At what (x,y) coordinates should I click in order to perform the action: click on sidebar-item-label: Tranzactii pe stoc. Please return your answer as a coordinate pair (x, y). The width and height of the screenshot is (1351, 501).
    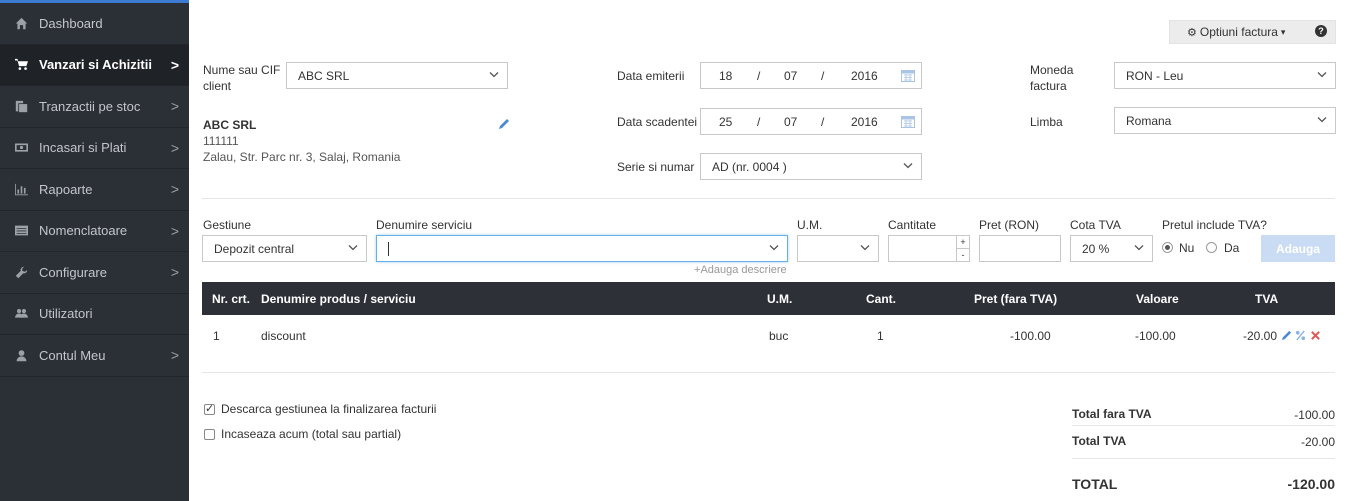
    Looking at the image, I should click on (90, 106).